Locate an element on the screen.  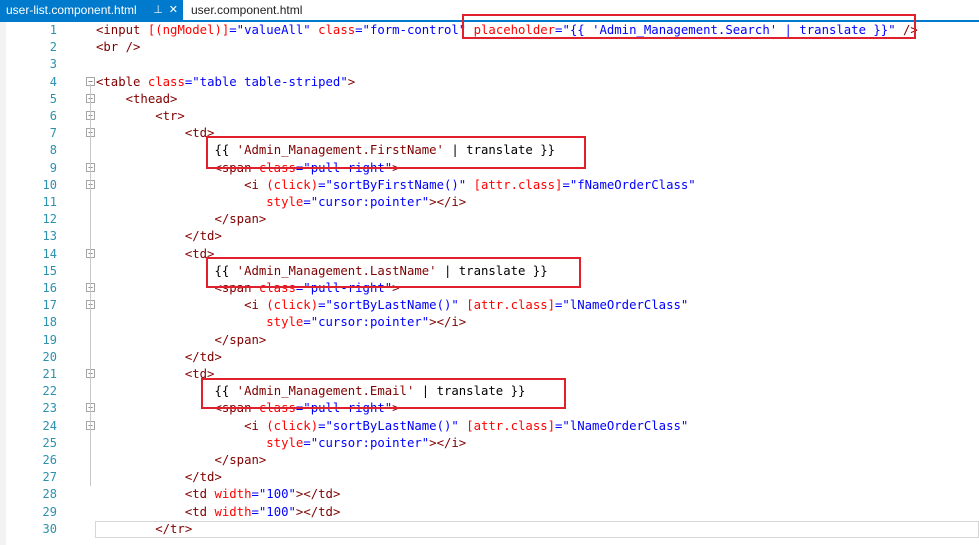
code-line: 20 </td> is located at coordinates (489, 357).